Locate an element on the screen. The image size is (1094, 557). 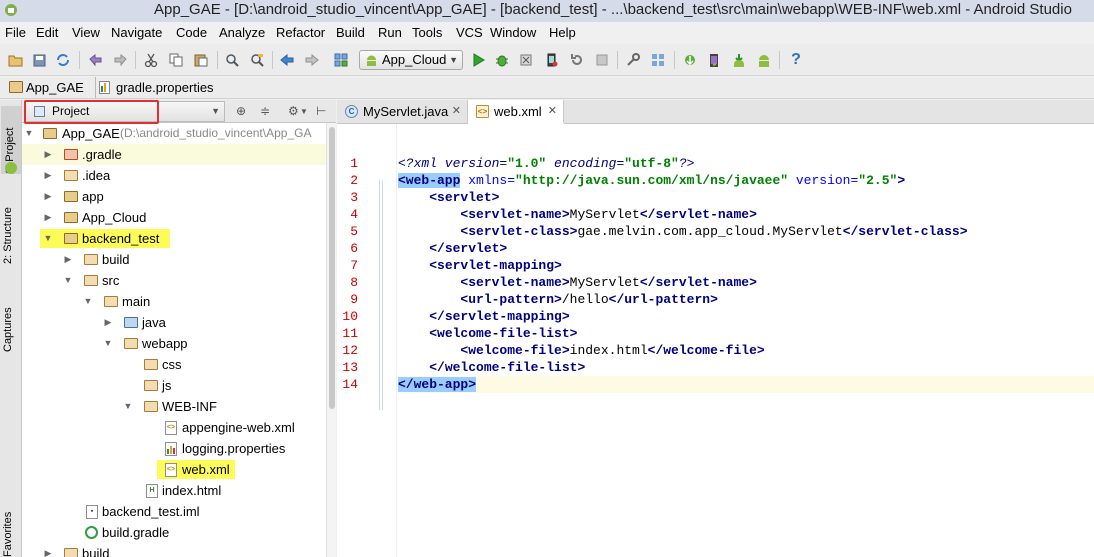
navigation-bar: App_GAE gradle.properties is located at coordinates (547, 88).